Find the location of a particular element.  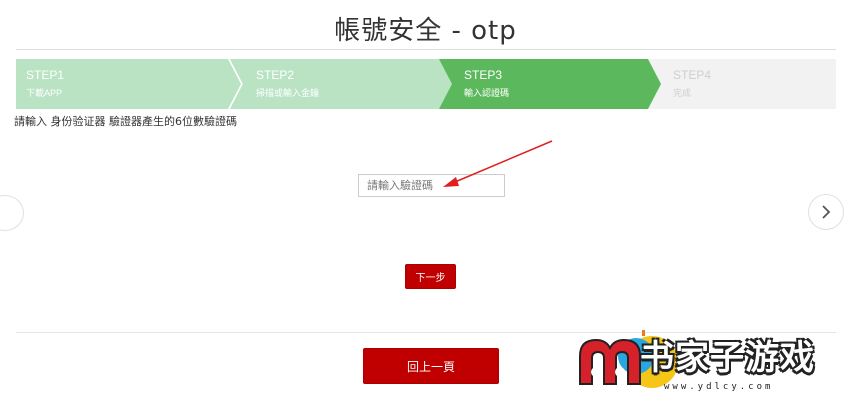

step-3: STEP3 輸入認證碼 is located at coordinates (555, 84).